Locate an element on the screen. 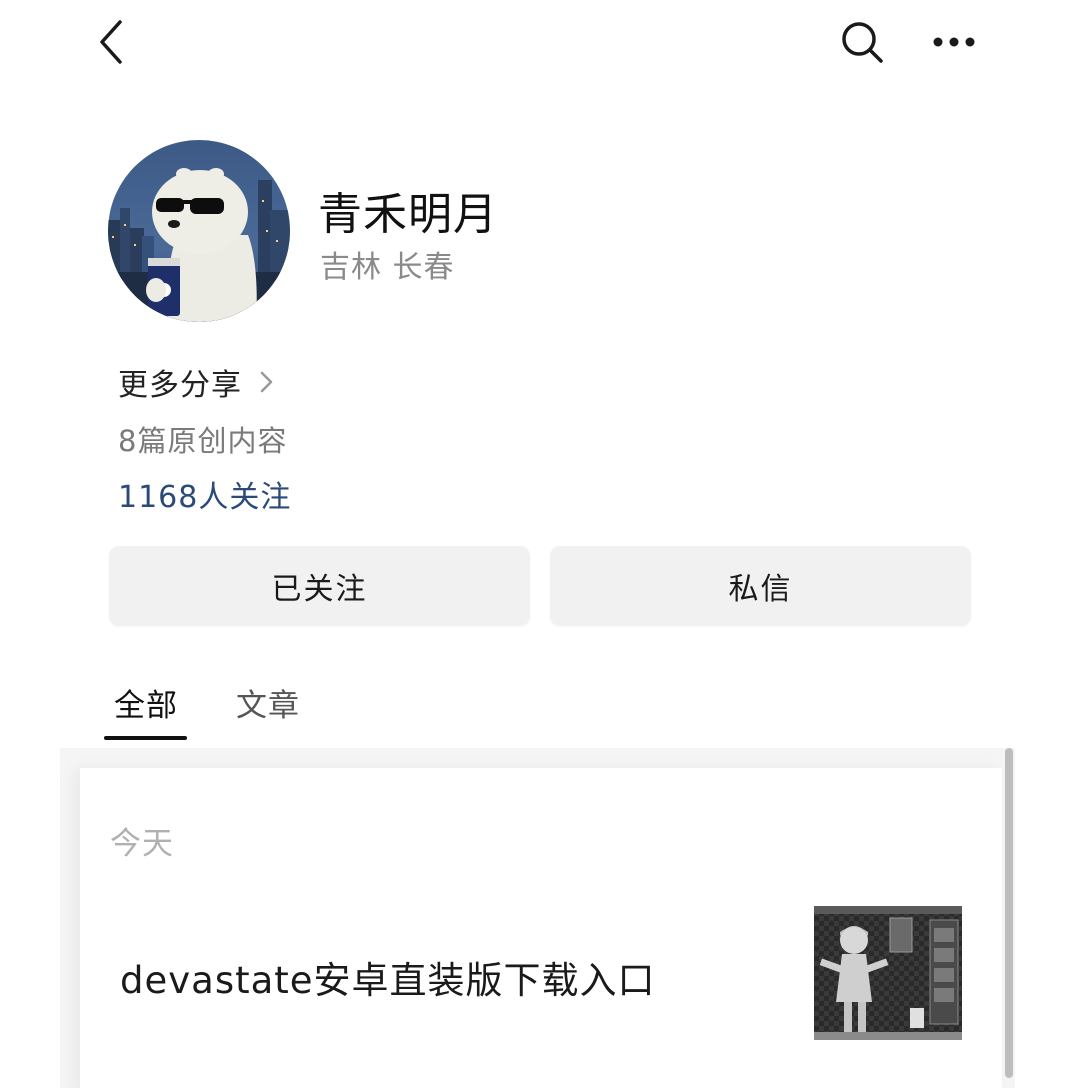  more-share-link: 更多分享 is located at coordinates (197, 382).